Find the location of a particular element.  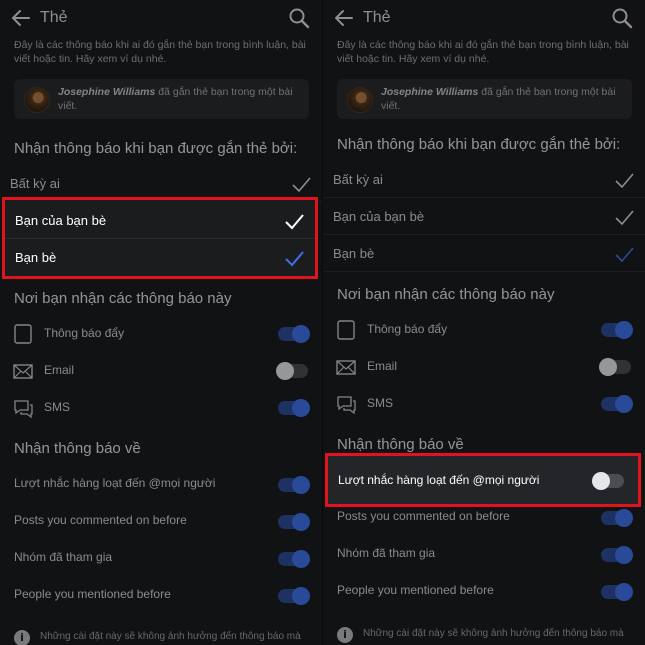

notify-commented-posts: Posts you commented on before is located at coordinates (161, 521).